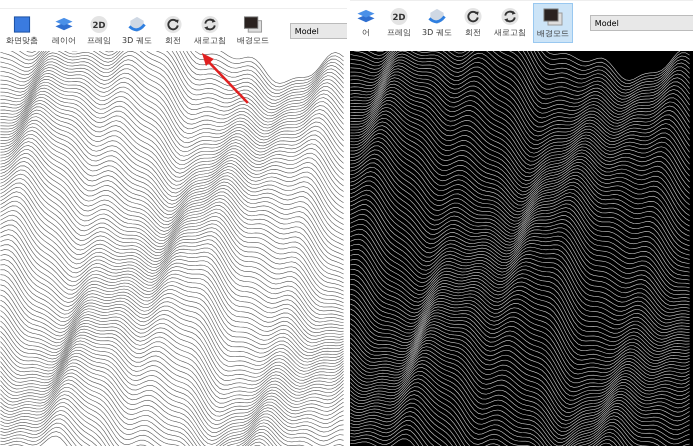  What do you see at coordinates (22, 24) in the screenshot?
I see `fit-screen-icon` at bounding box center [22, 24].